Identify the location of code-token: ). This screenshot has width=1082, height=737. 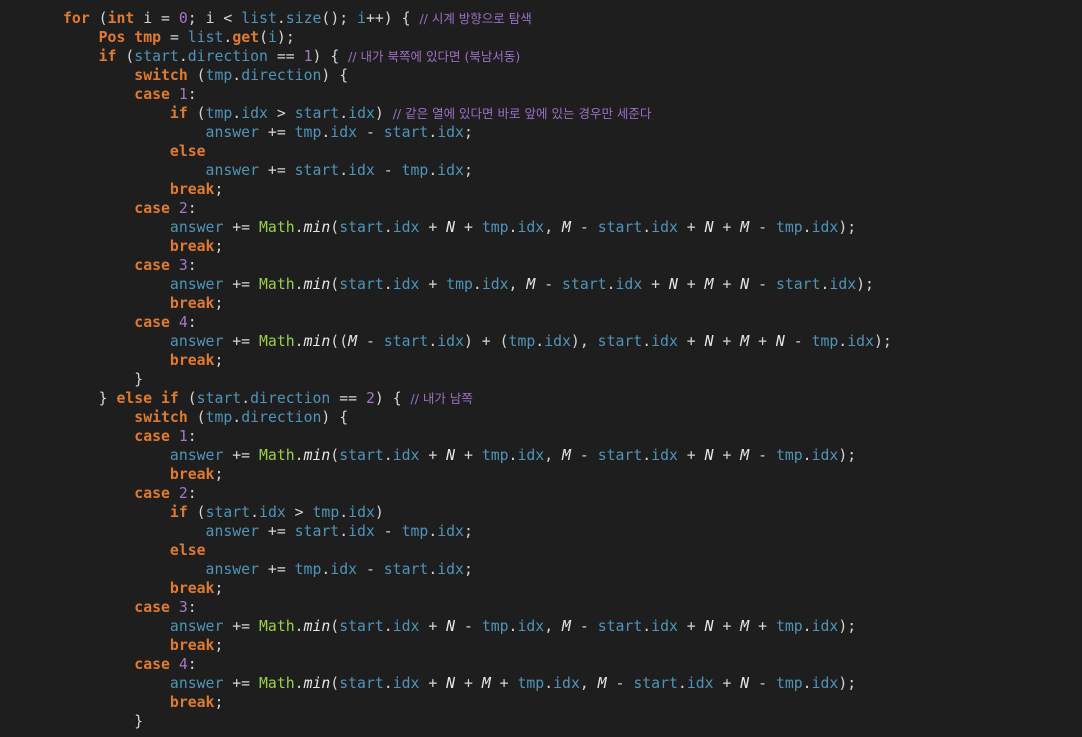
(383, 113).